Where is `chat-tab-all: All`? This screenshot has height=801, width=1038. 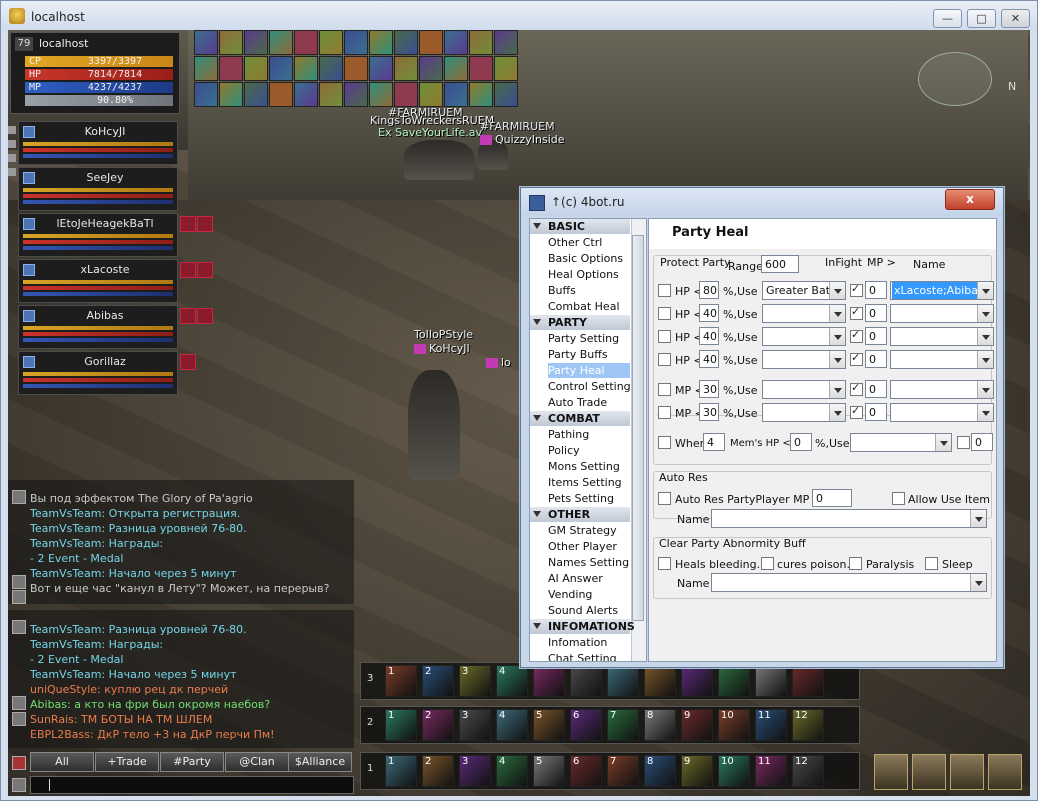
chat-tab-all: All is located at coordinates (62, 762).